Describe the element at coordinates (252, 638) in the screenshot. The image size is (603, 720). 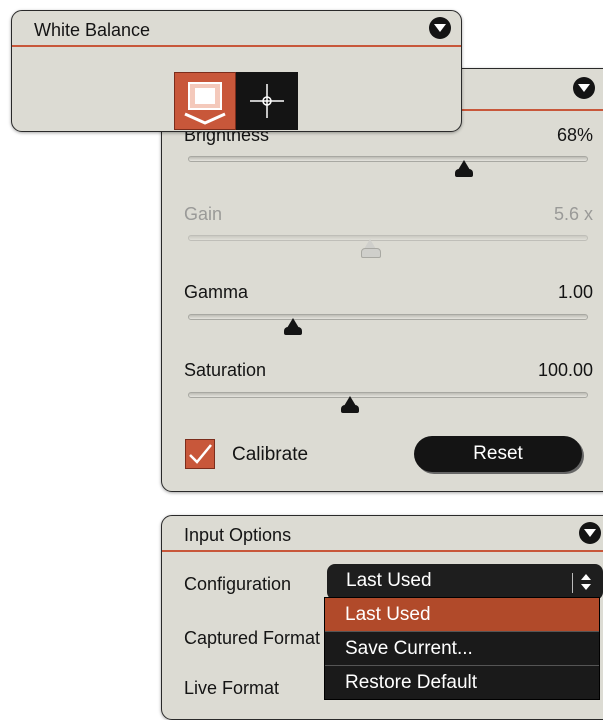
I see `captured-format-label: Captured Format` at that location.